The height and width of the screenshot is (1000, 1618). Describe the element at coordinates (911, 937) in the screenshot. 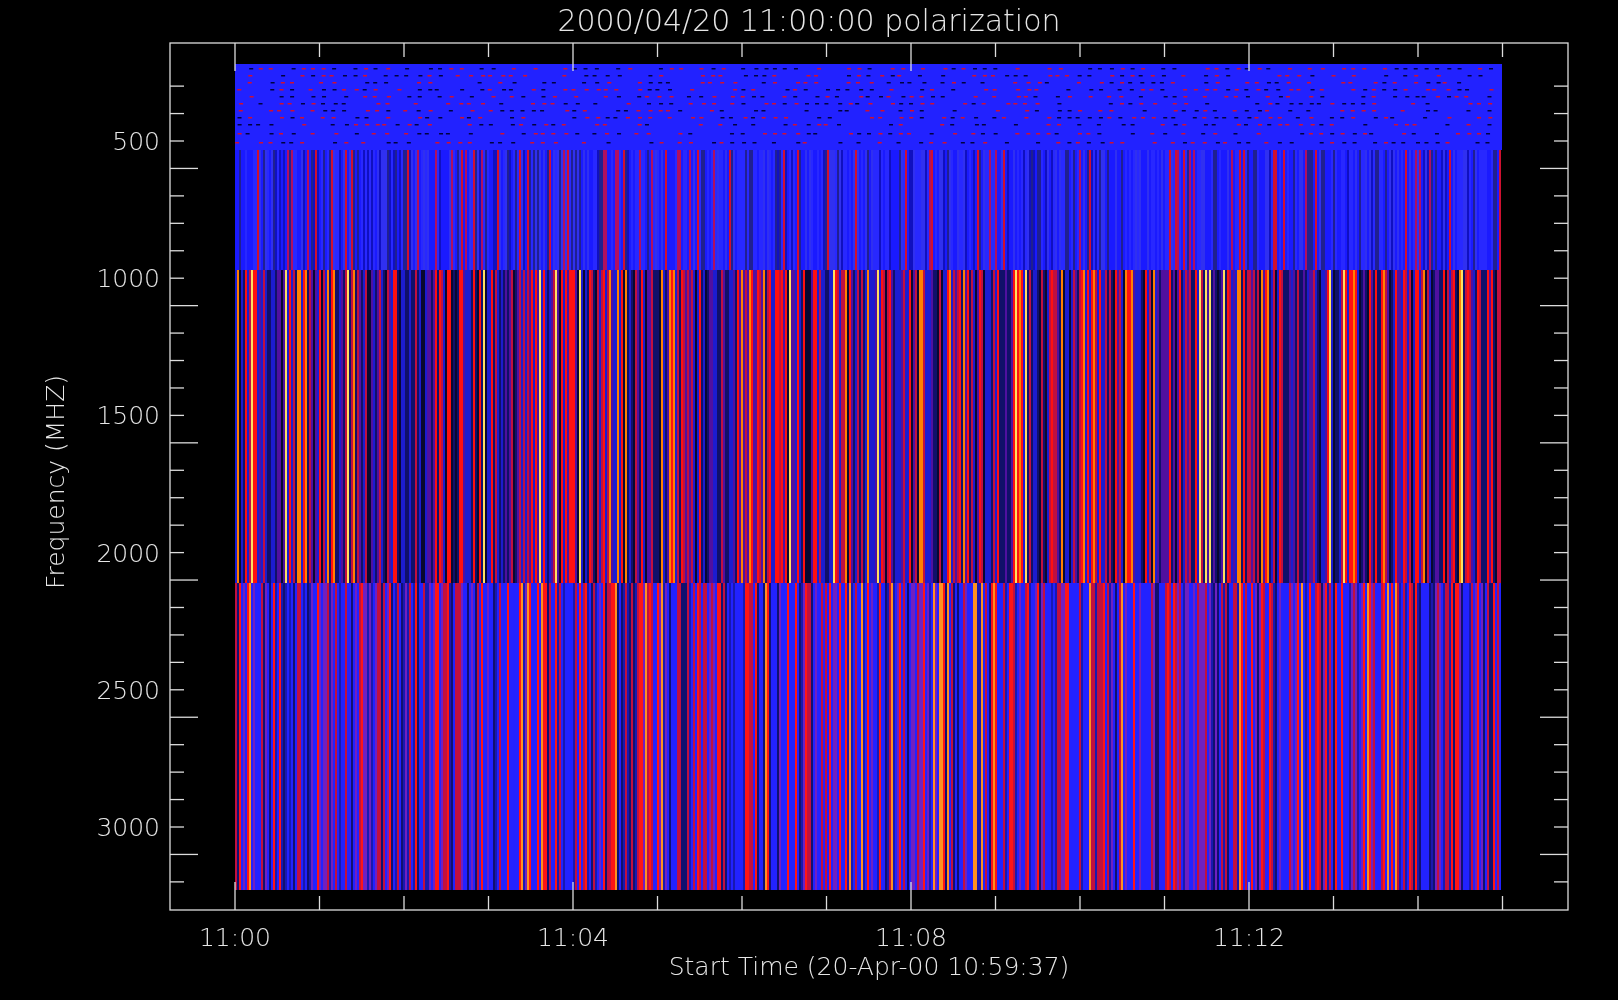

I see `x-tick-label: 11:08` at that location.